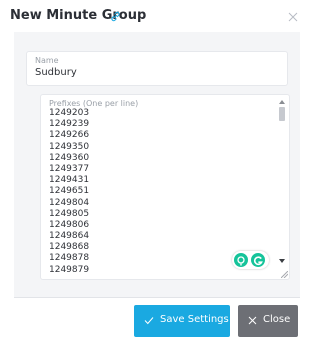 The width and height of the screenshot is (320, 350). I want to click on prefixes-label: Prefixes (One per line), so click(94, 103).